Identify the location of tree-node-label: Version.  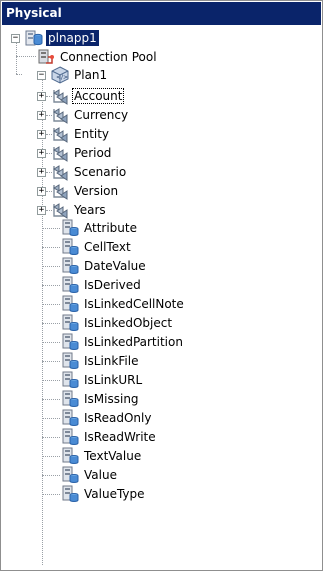
(96, 191).